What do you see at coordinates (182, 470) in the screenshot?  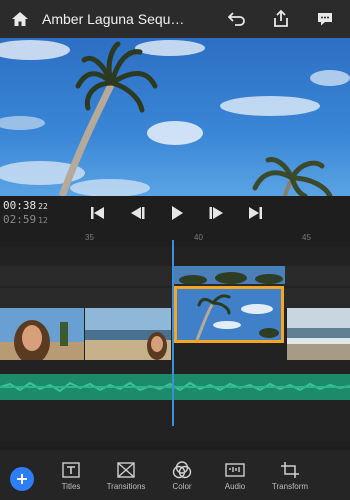 I see `color-icon` at bounding box center [182, 470].